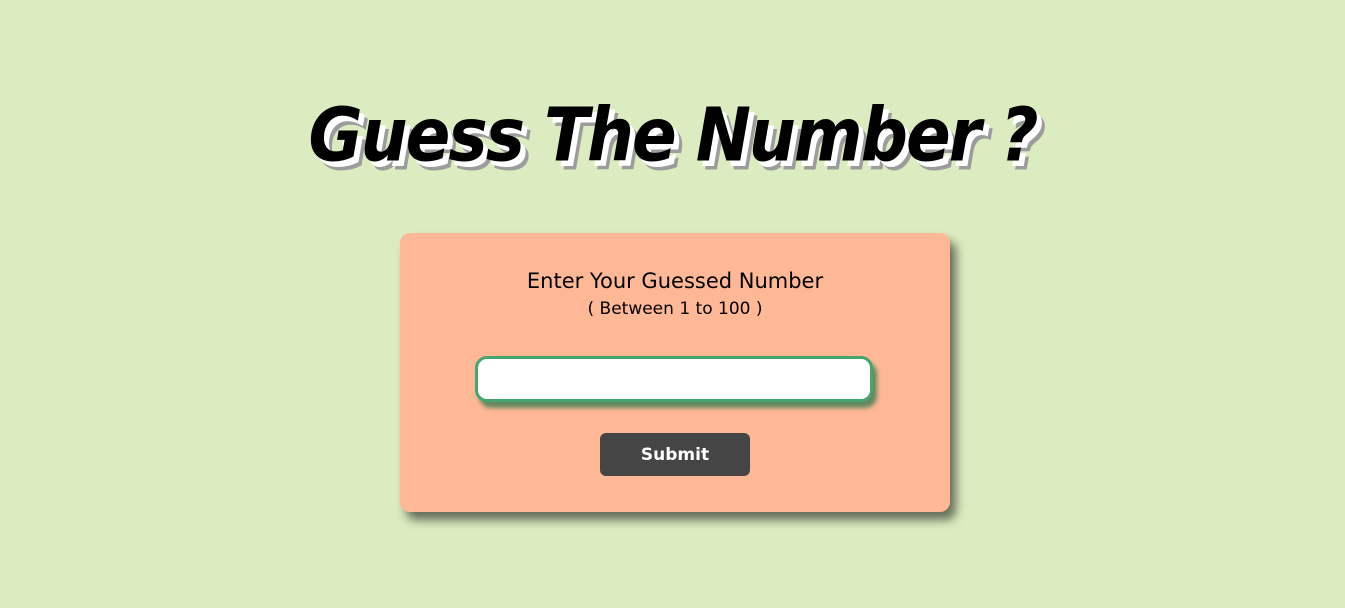  Describe the element at coordinates (675, 281) in the screenshot. I see `guess-prompt: Enter Your Guessed Number` at that location.